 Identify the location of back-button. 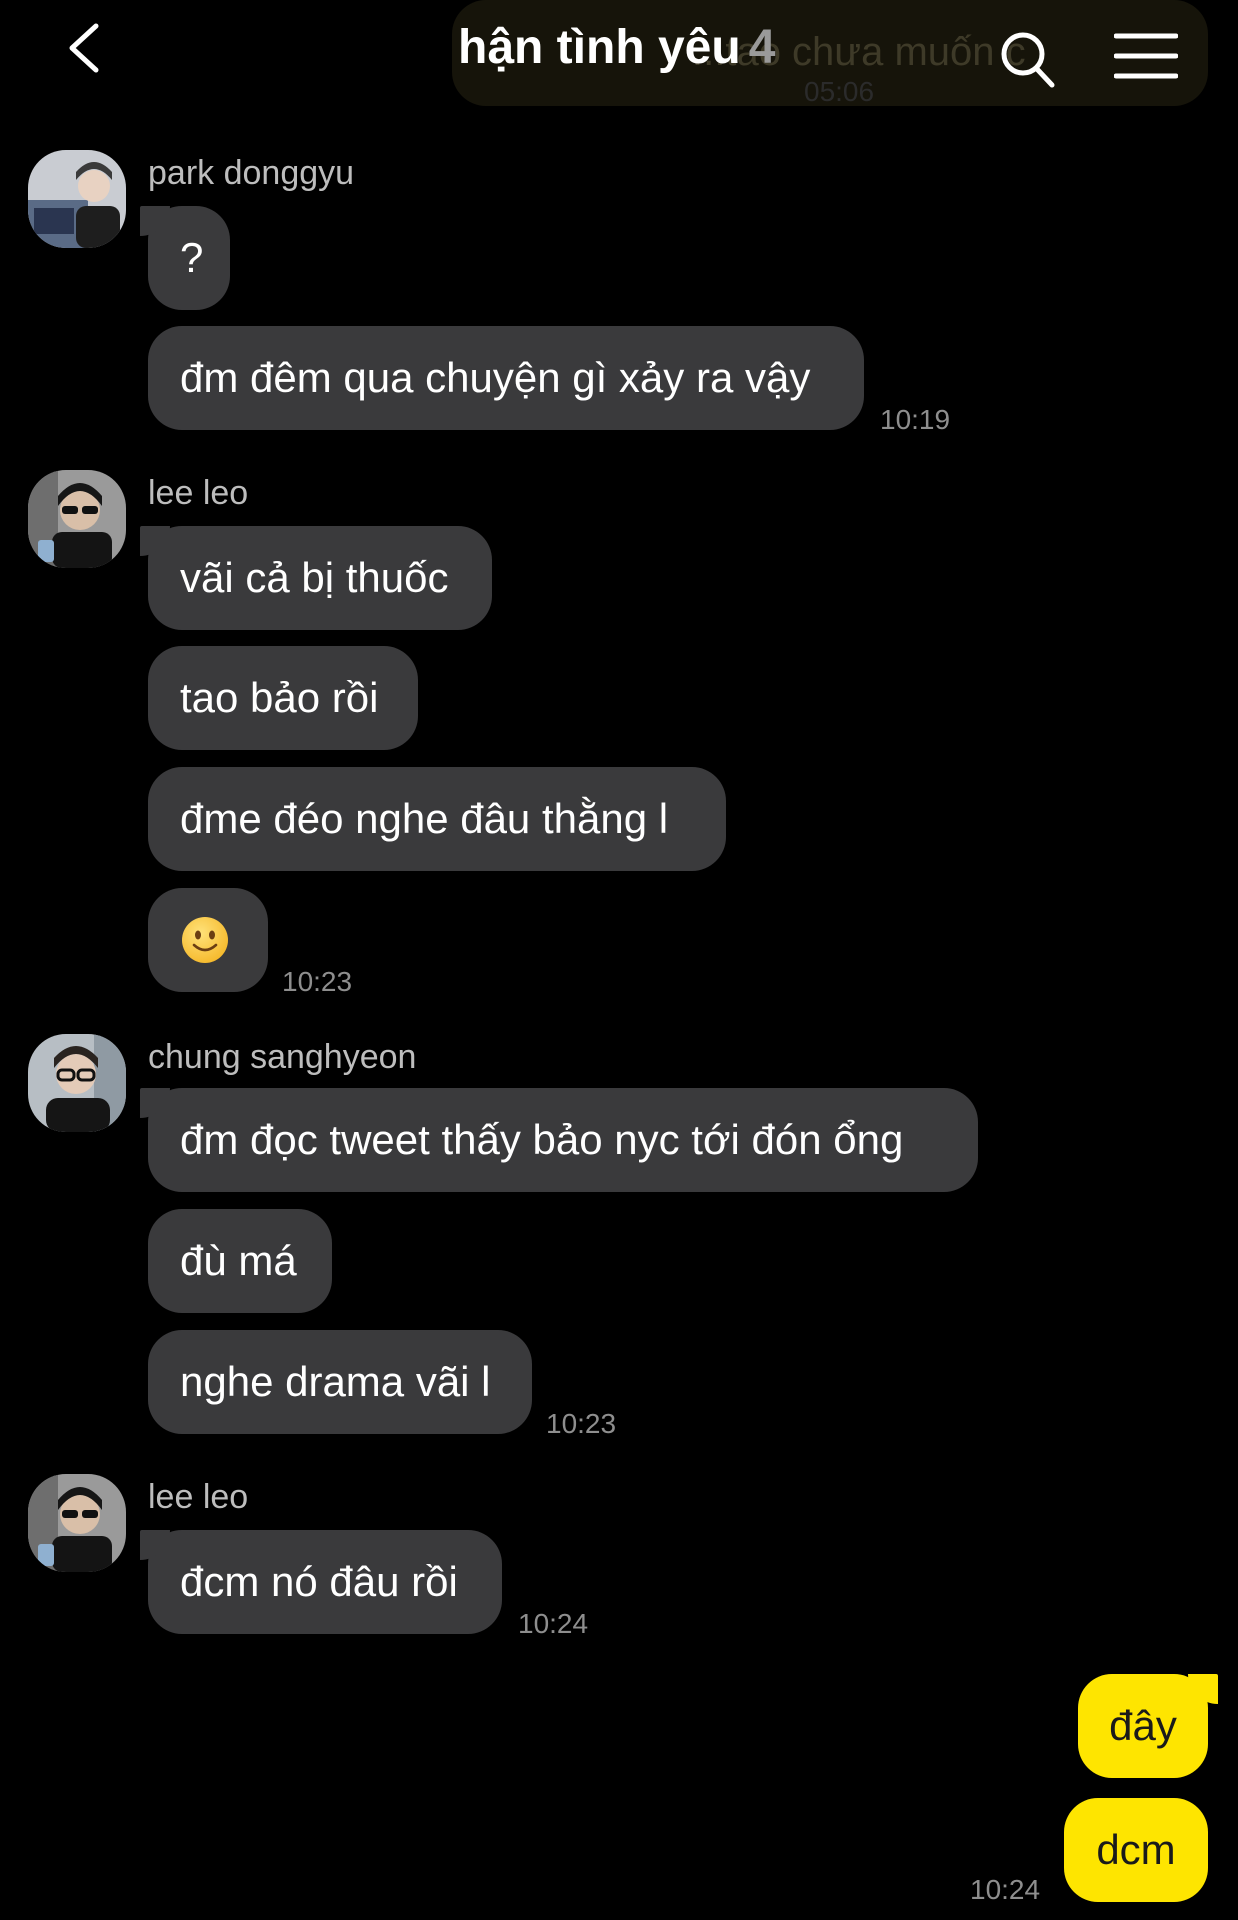
(87, 48).